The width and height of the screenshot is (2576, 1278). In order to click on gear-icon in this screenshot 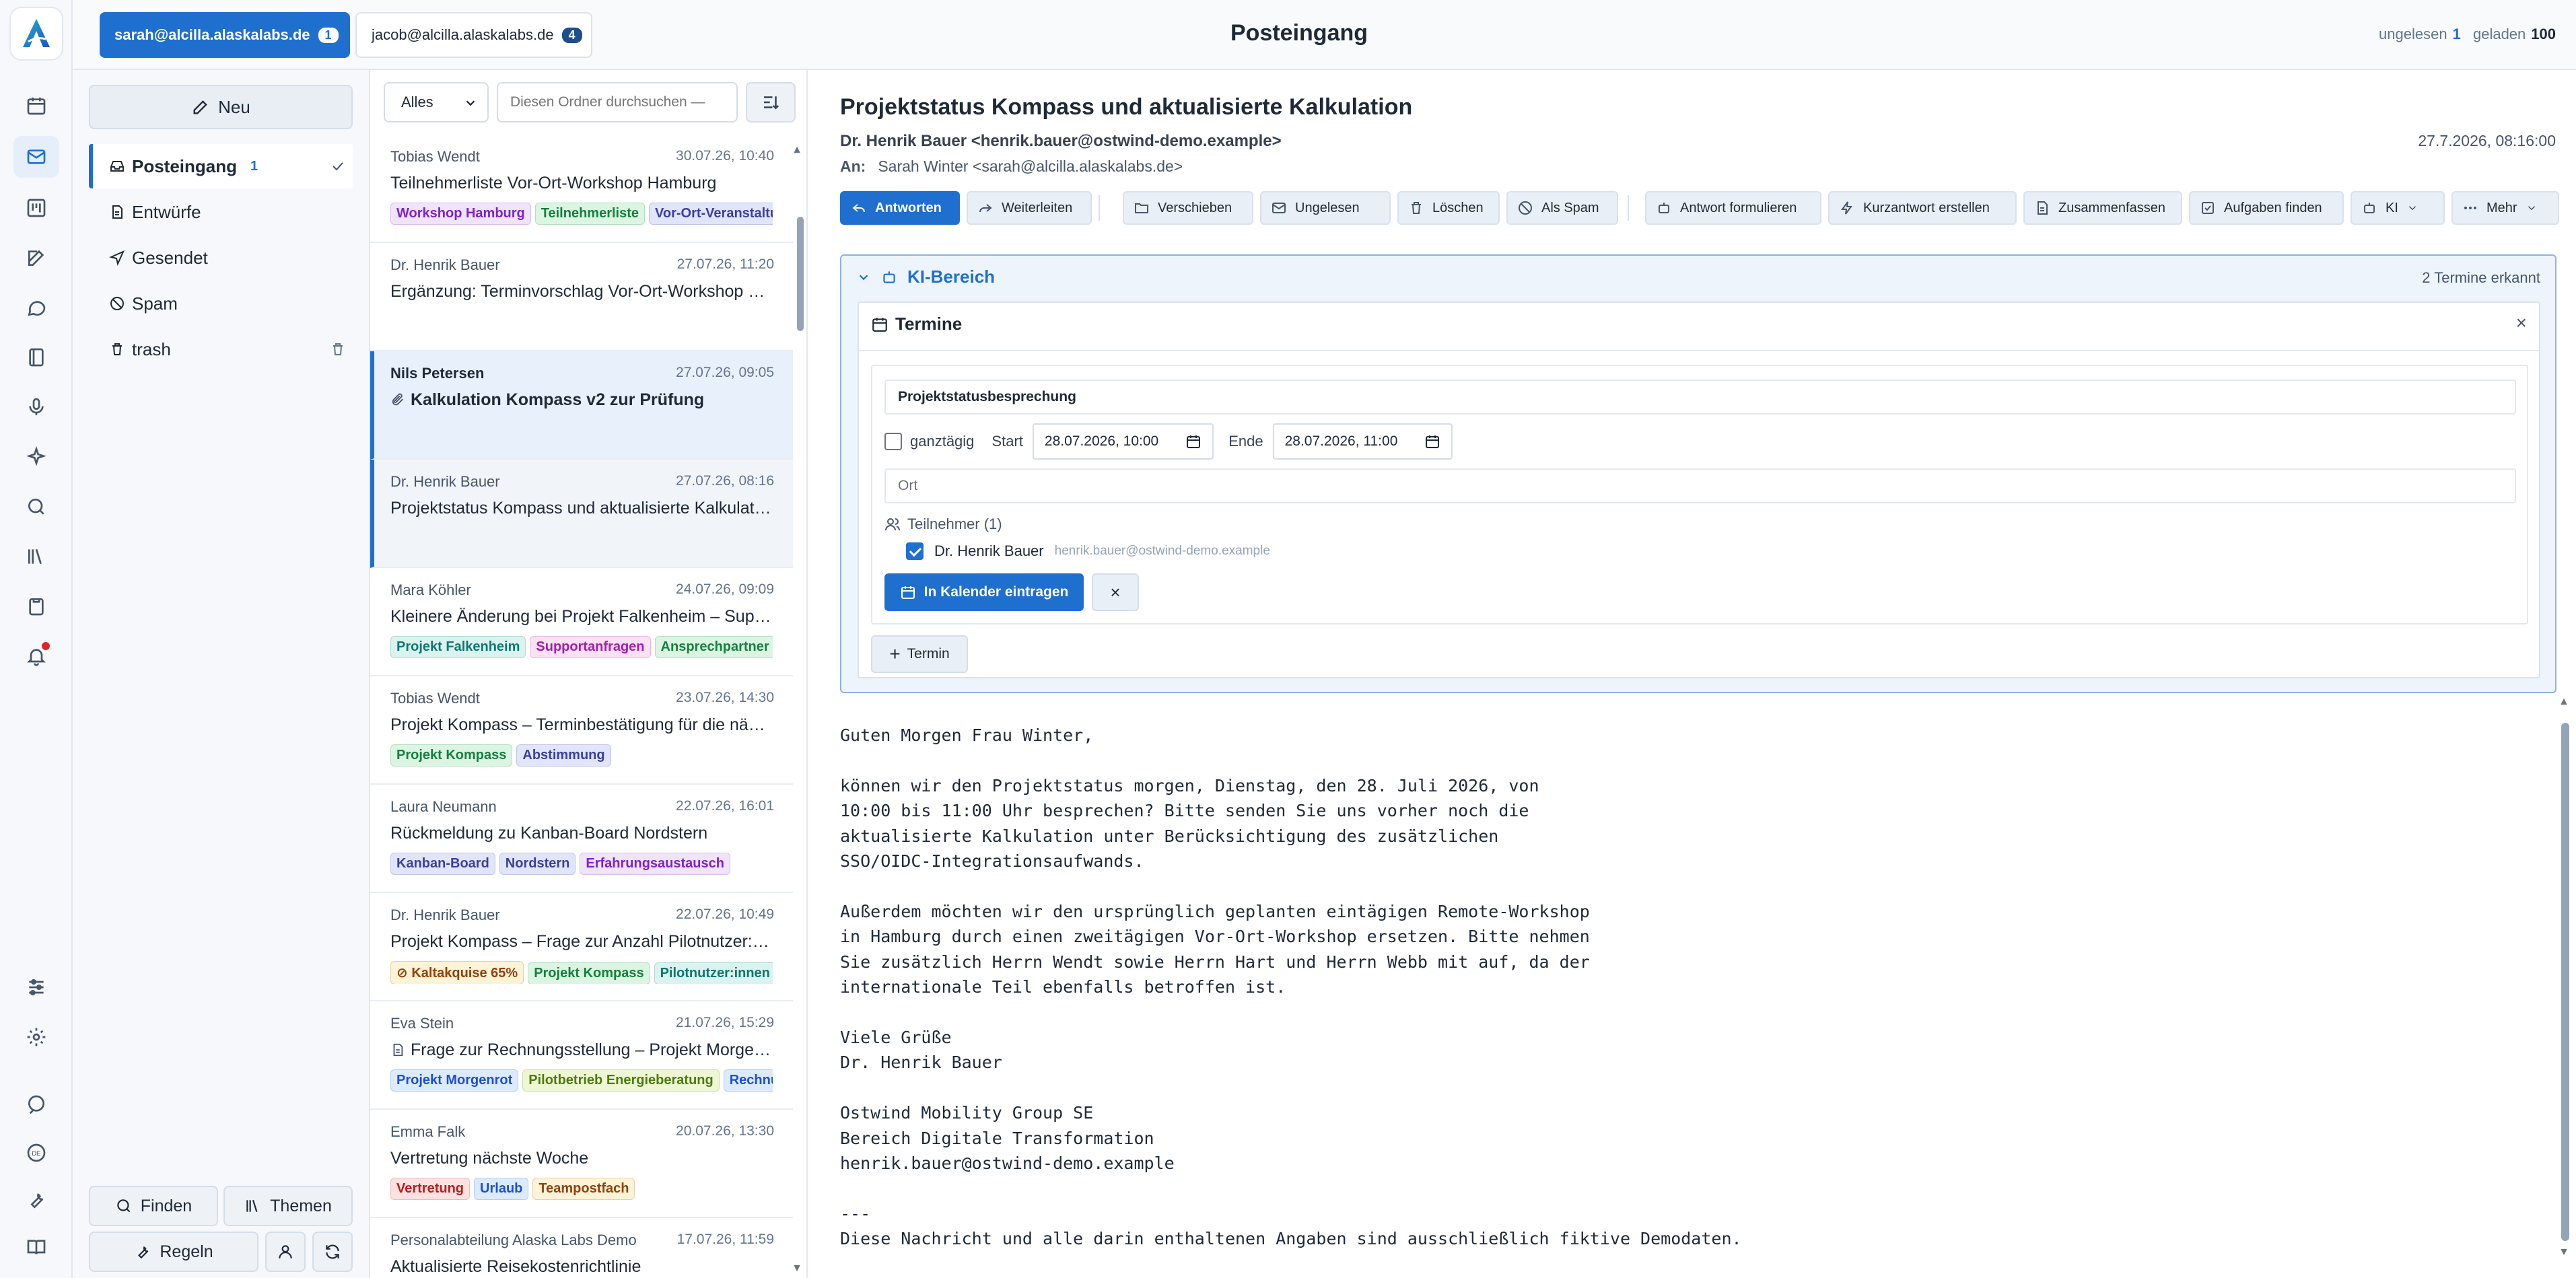, I will do `click(36, 1037)`.